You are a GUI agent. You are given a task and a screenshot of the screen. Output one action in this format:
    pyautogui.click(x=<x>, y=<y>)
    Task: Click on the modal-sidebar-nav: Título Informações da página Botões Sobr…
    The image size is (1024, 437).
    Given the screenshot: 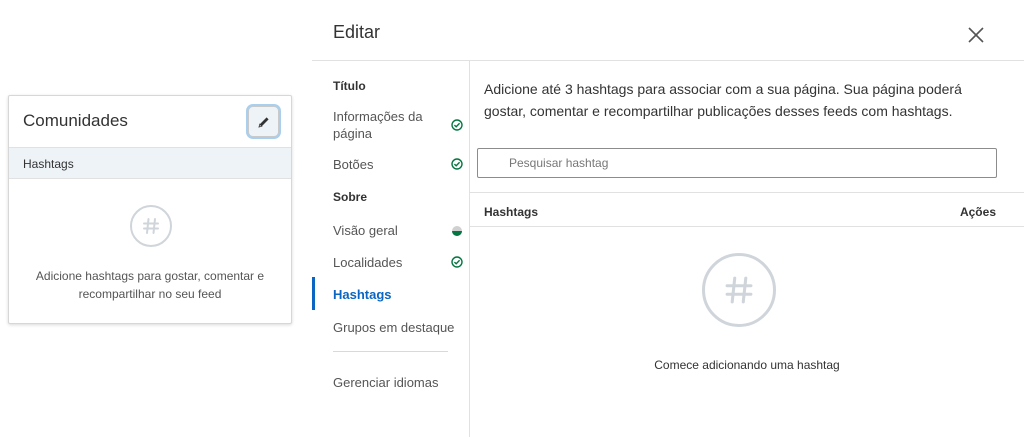 What is the action you would take?
    pyautogui.click(x=390, y=248)
    